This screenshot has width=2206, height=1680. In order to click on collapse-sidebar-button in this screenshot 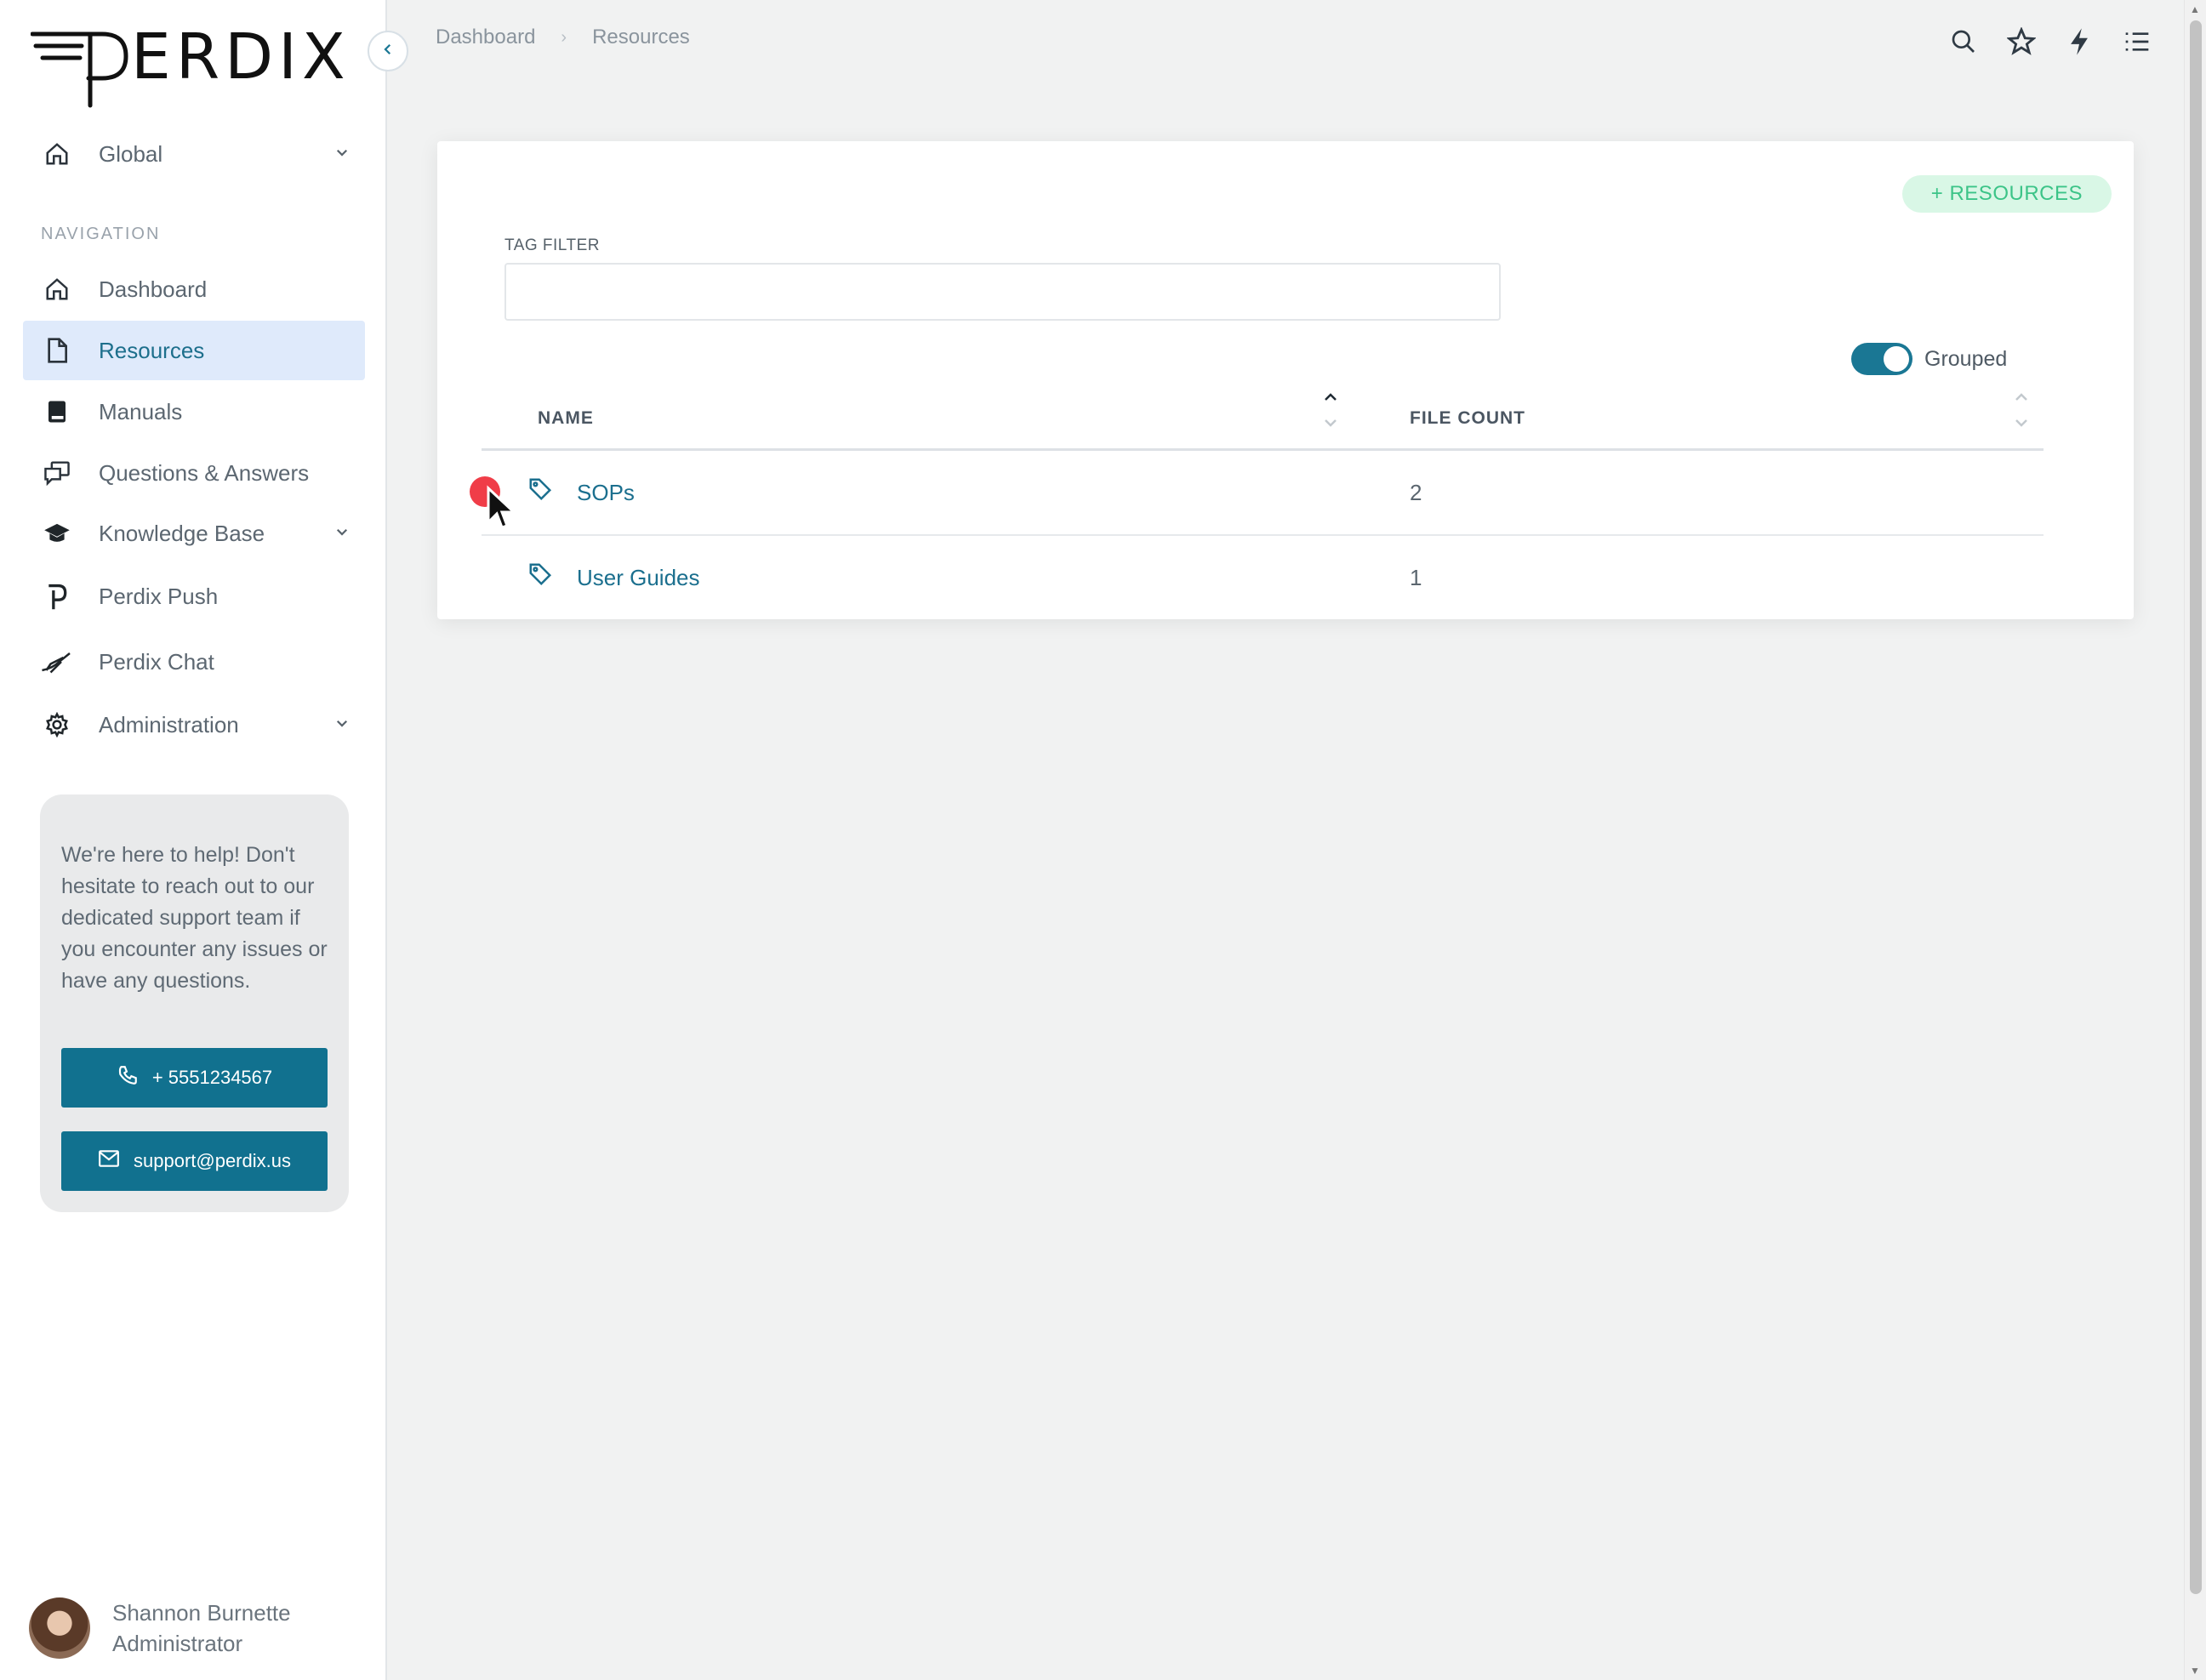, I will do `click(388, 51)`.